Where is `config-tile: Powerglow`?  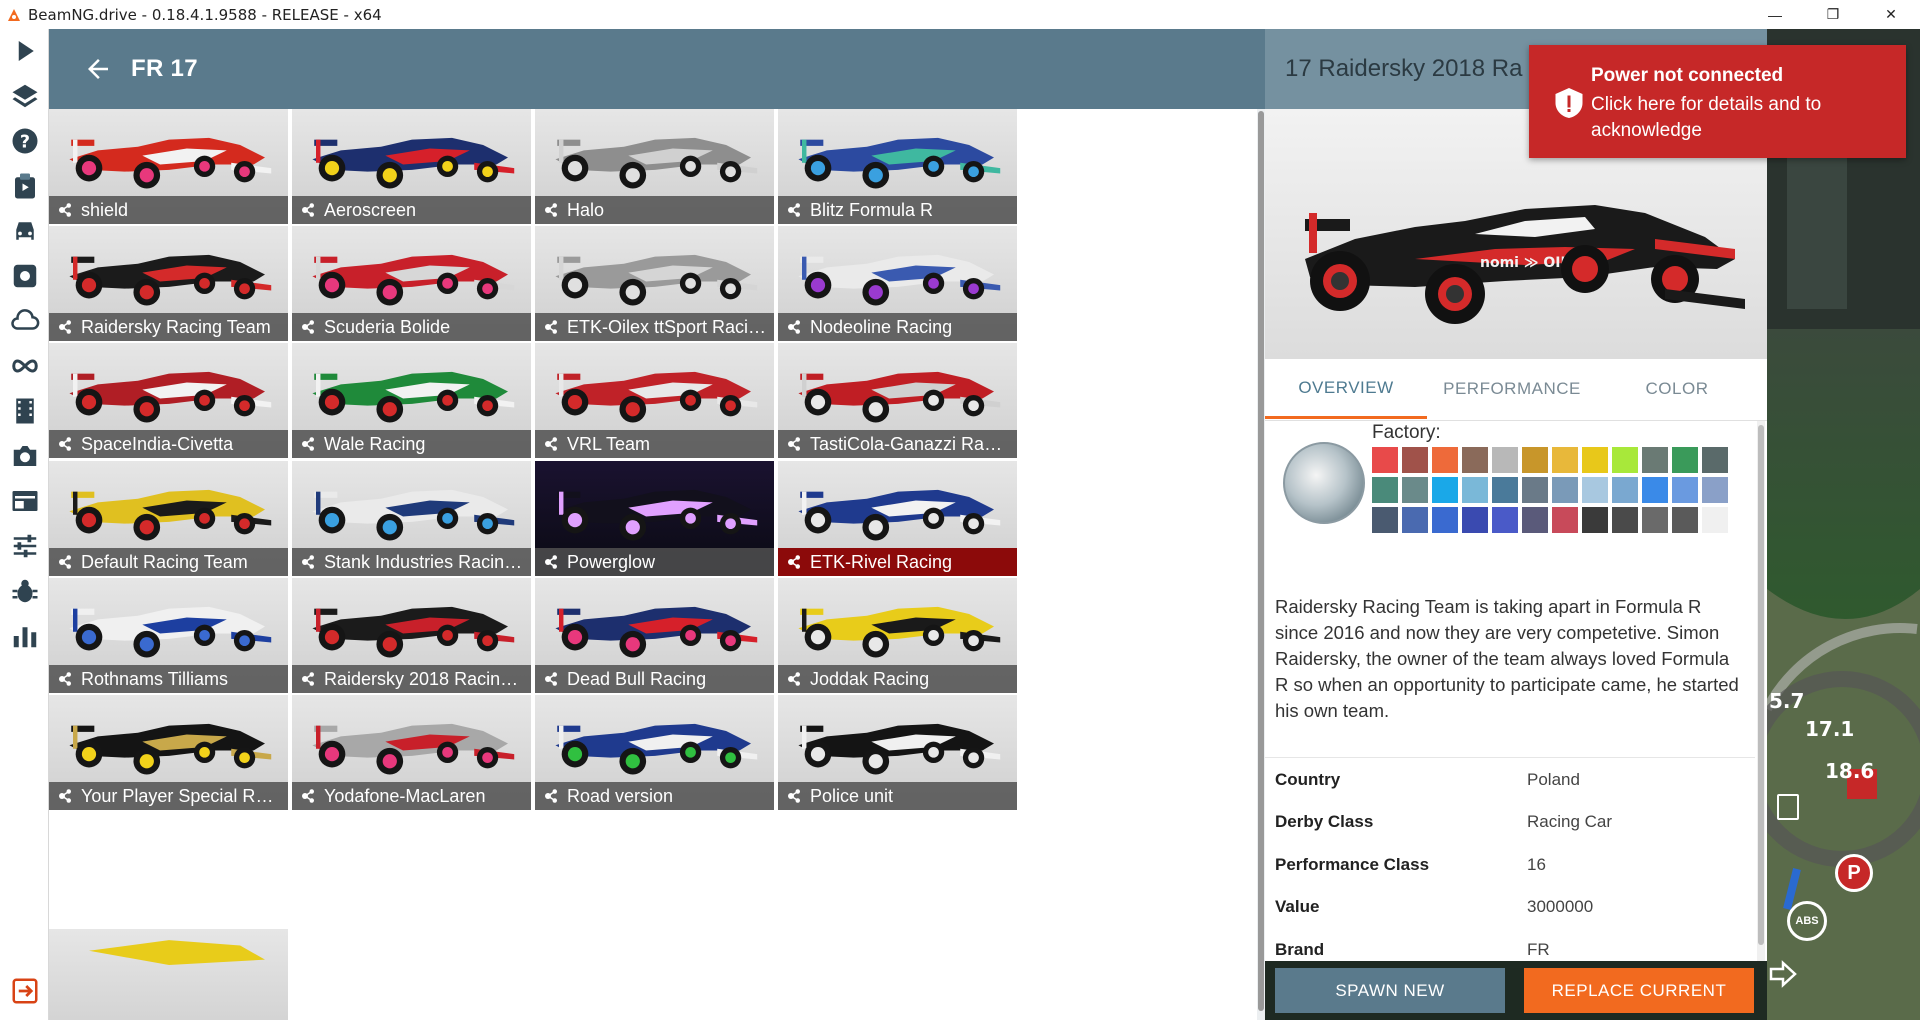
config-tile: Powerglow is located at coordinates (654, 518).